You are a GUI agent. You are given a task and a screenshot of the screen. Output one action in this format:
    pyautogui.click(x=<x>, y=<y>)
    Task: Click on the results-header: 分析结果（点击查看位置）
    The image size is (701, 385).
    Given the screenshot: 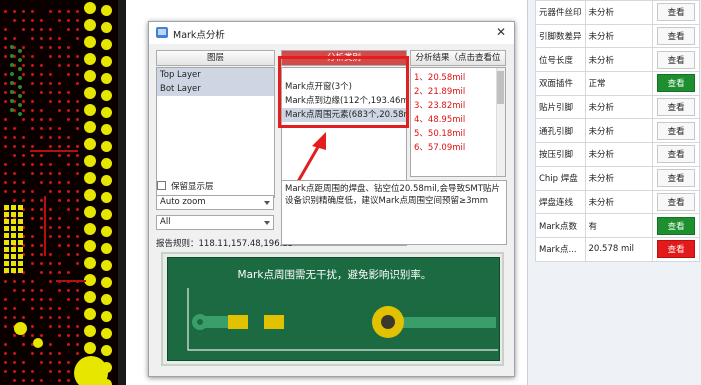 What is the action you would take?
    pyautogui.click(x=458, y=64)
    